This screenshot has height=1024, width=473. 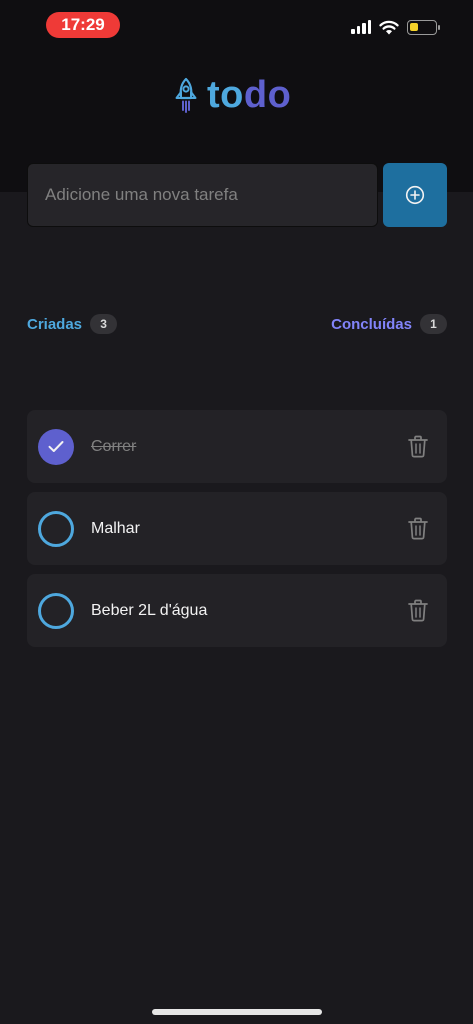 I want to click on plus-circle-icon, so click(x=415, y=195).